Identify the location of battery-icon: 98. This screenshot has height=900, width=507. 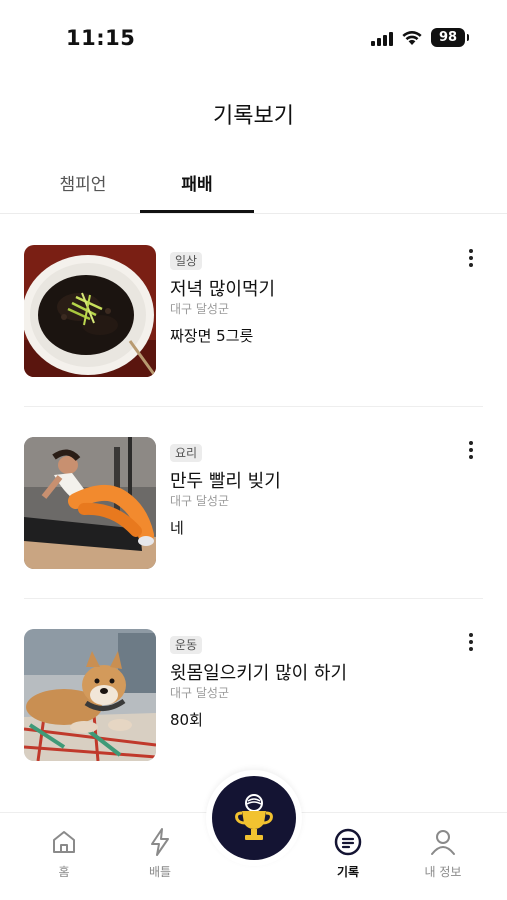
(450, 37).